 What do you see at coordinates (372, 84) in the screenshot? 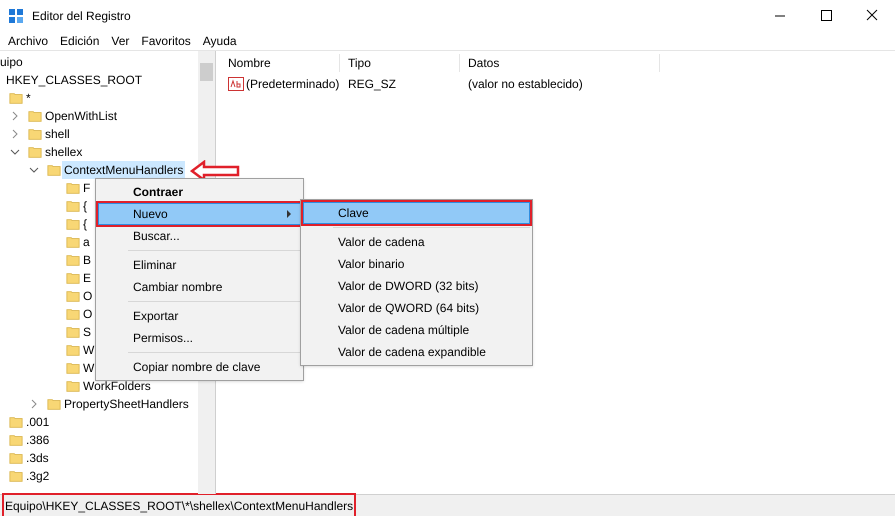
I see `table-cell-text: REG_SZ` at bounding box center [372, 84].